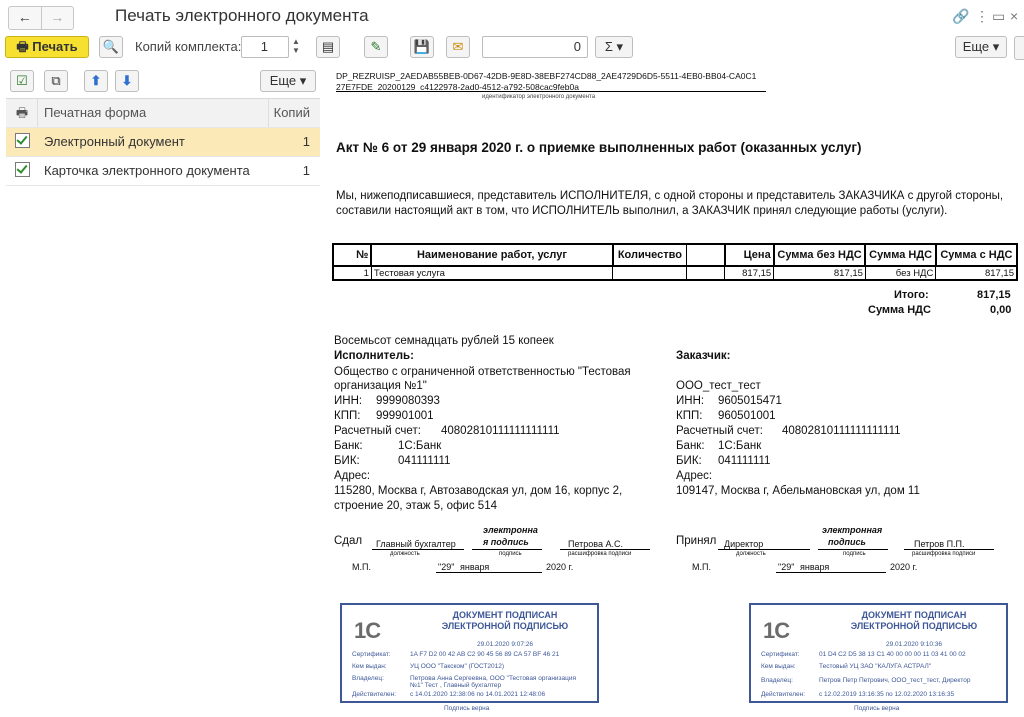 The image size is (1024, 717). What do you see at coordinates (914, 621) in the screenshot?
I see `stamp-heading: ДОКУМЕНТ ПОДПИСАН ЭЛЕКТРОННОЙ ПОДПИСЬЮ` at bounding box center [914, 621].